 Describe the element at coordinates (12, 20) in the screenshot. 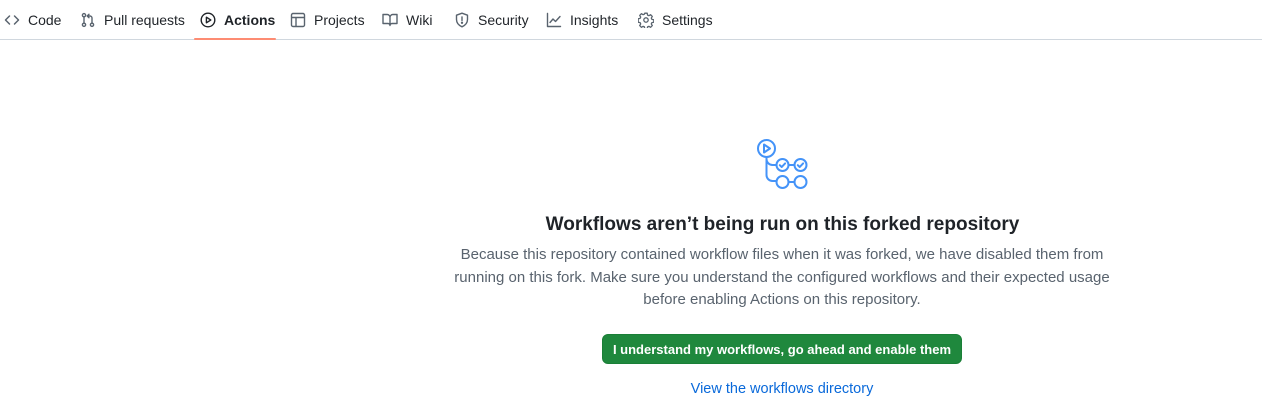

I see `code-icon` at that location.